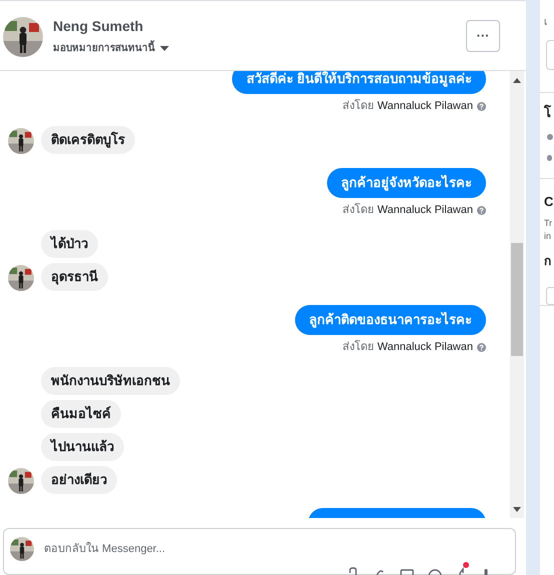  I want to click on panel-text: ก, so click(547, 261).